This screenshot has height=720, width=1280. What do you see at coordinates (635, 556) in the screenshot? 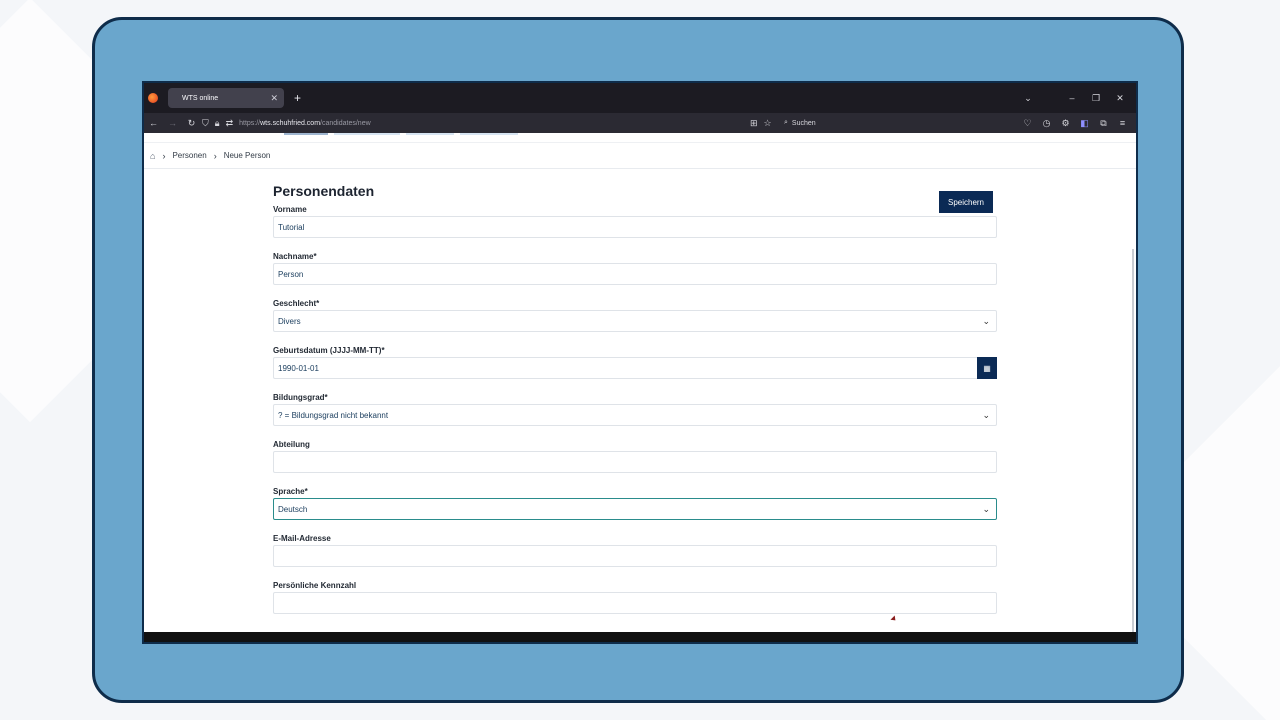
I see `email-input` at bounding box center [635, 556].